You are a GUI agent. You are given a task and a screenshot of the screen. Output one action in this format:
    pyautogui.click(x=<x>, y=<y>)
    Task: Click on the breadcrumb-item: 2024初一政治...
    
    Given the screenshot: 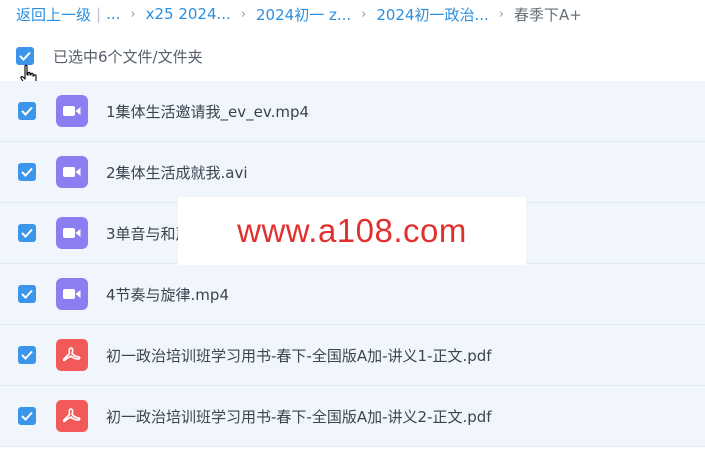 What is the action you would take?
    pyautogui.click(x=432, y=14)
    